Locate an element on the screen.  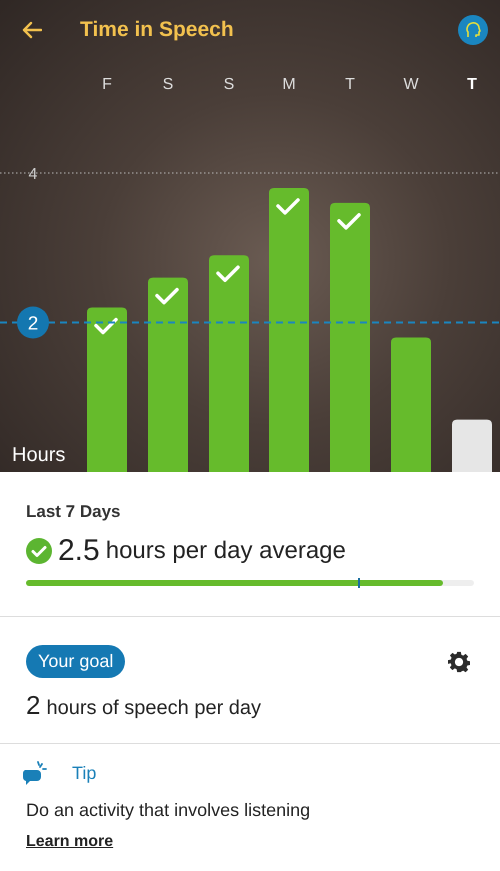
tip-title: Tip is located at coordinates (84, 773).